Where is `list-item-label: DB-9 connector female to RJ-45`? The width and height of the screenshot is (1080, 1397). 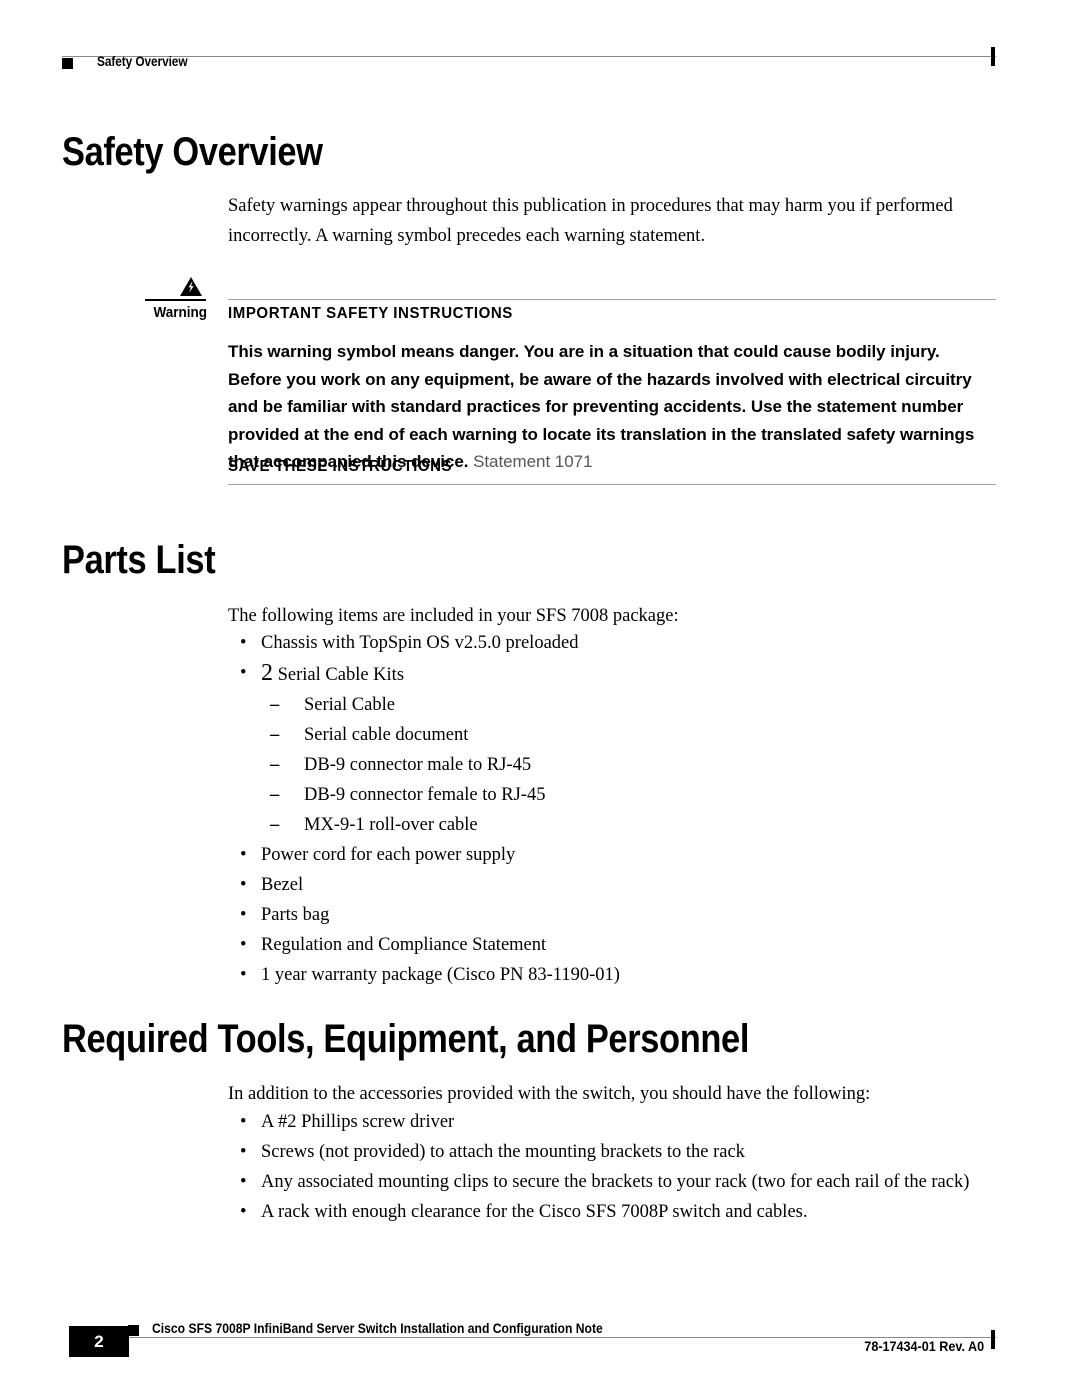 list-item-label: DB-9 connector female to RJ-45 is located at coordinates (425, 795).